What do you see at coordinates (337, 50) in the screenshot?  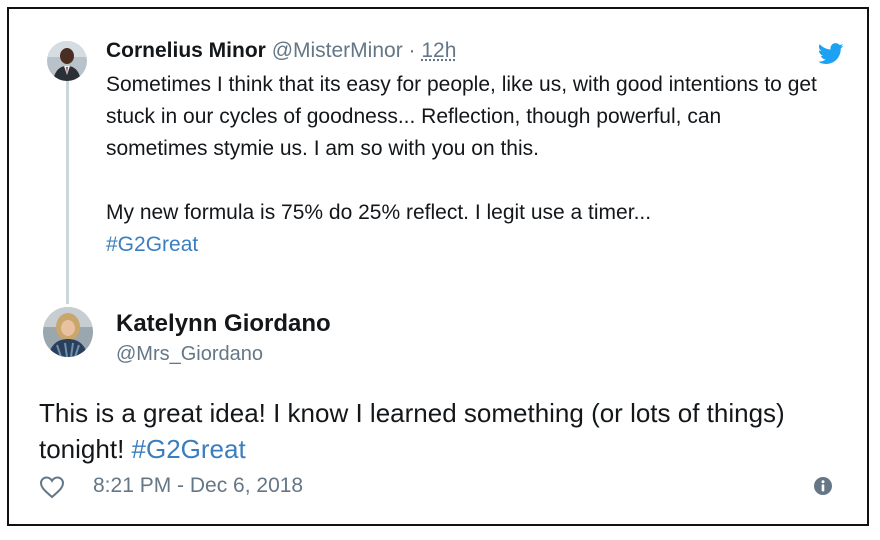 I see `parent-author-handle: @MisterMinor` at bounding box center [337, 50].